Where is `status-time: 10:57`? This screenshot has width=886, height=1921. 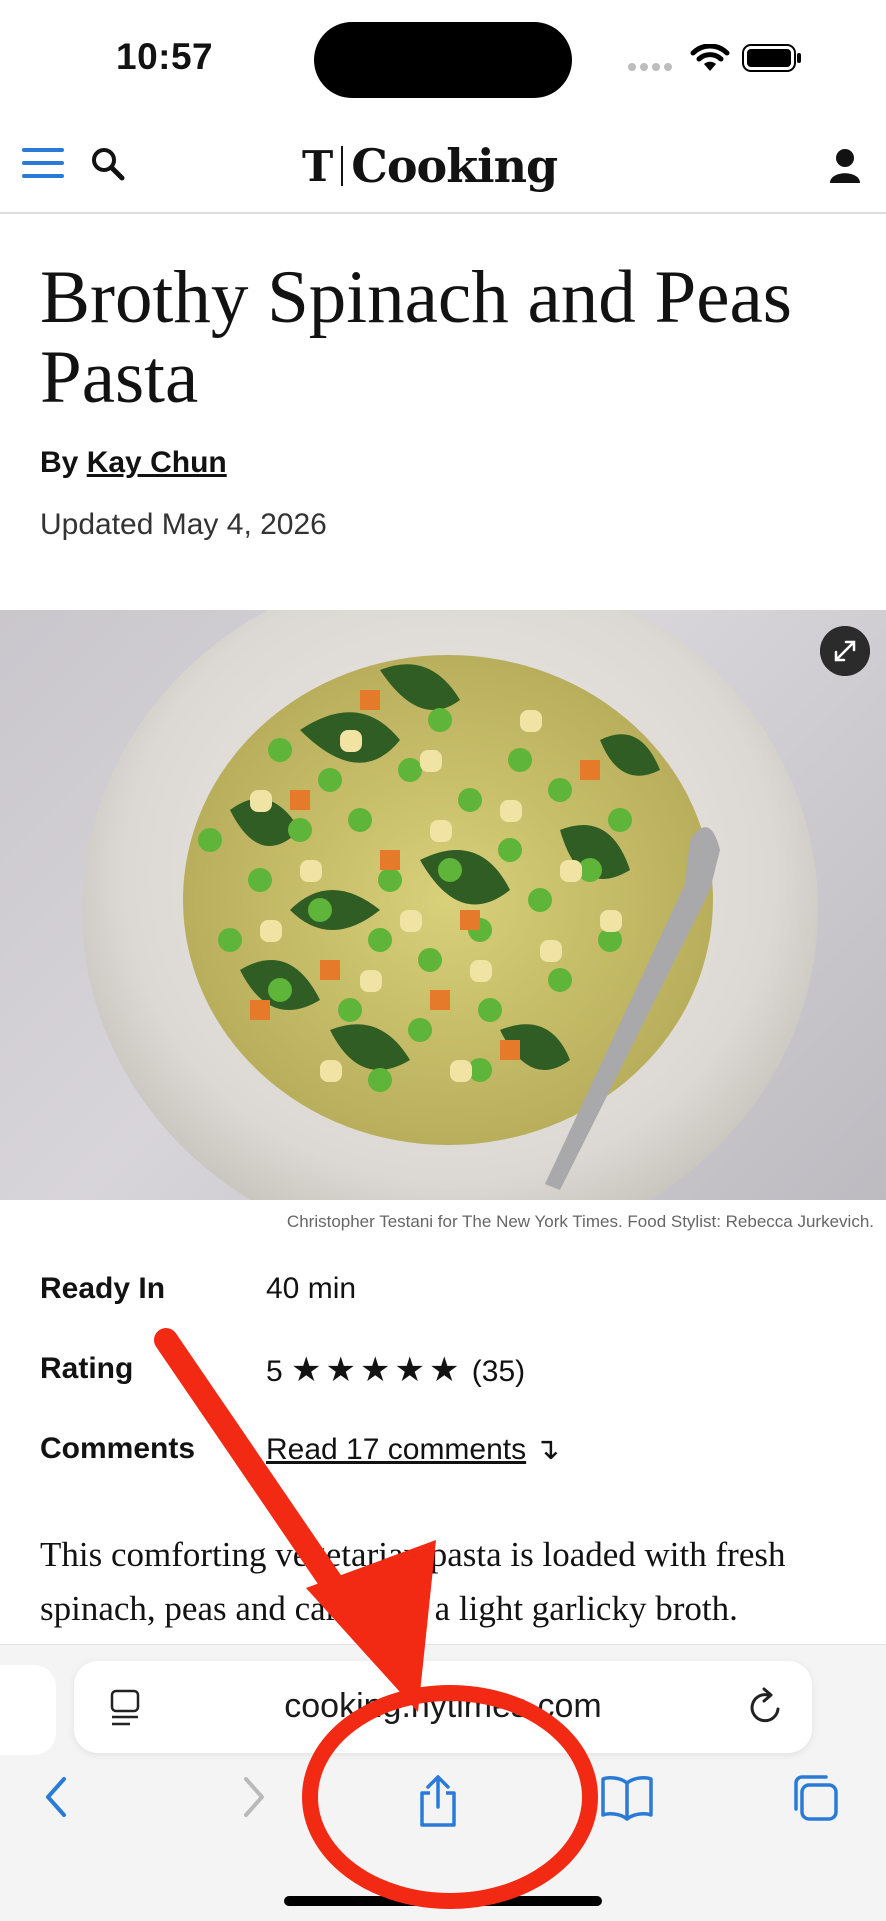
status-time: 10:57 is located at coordinates (165, 56).